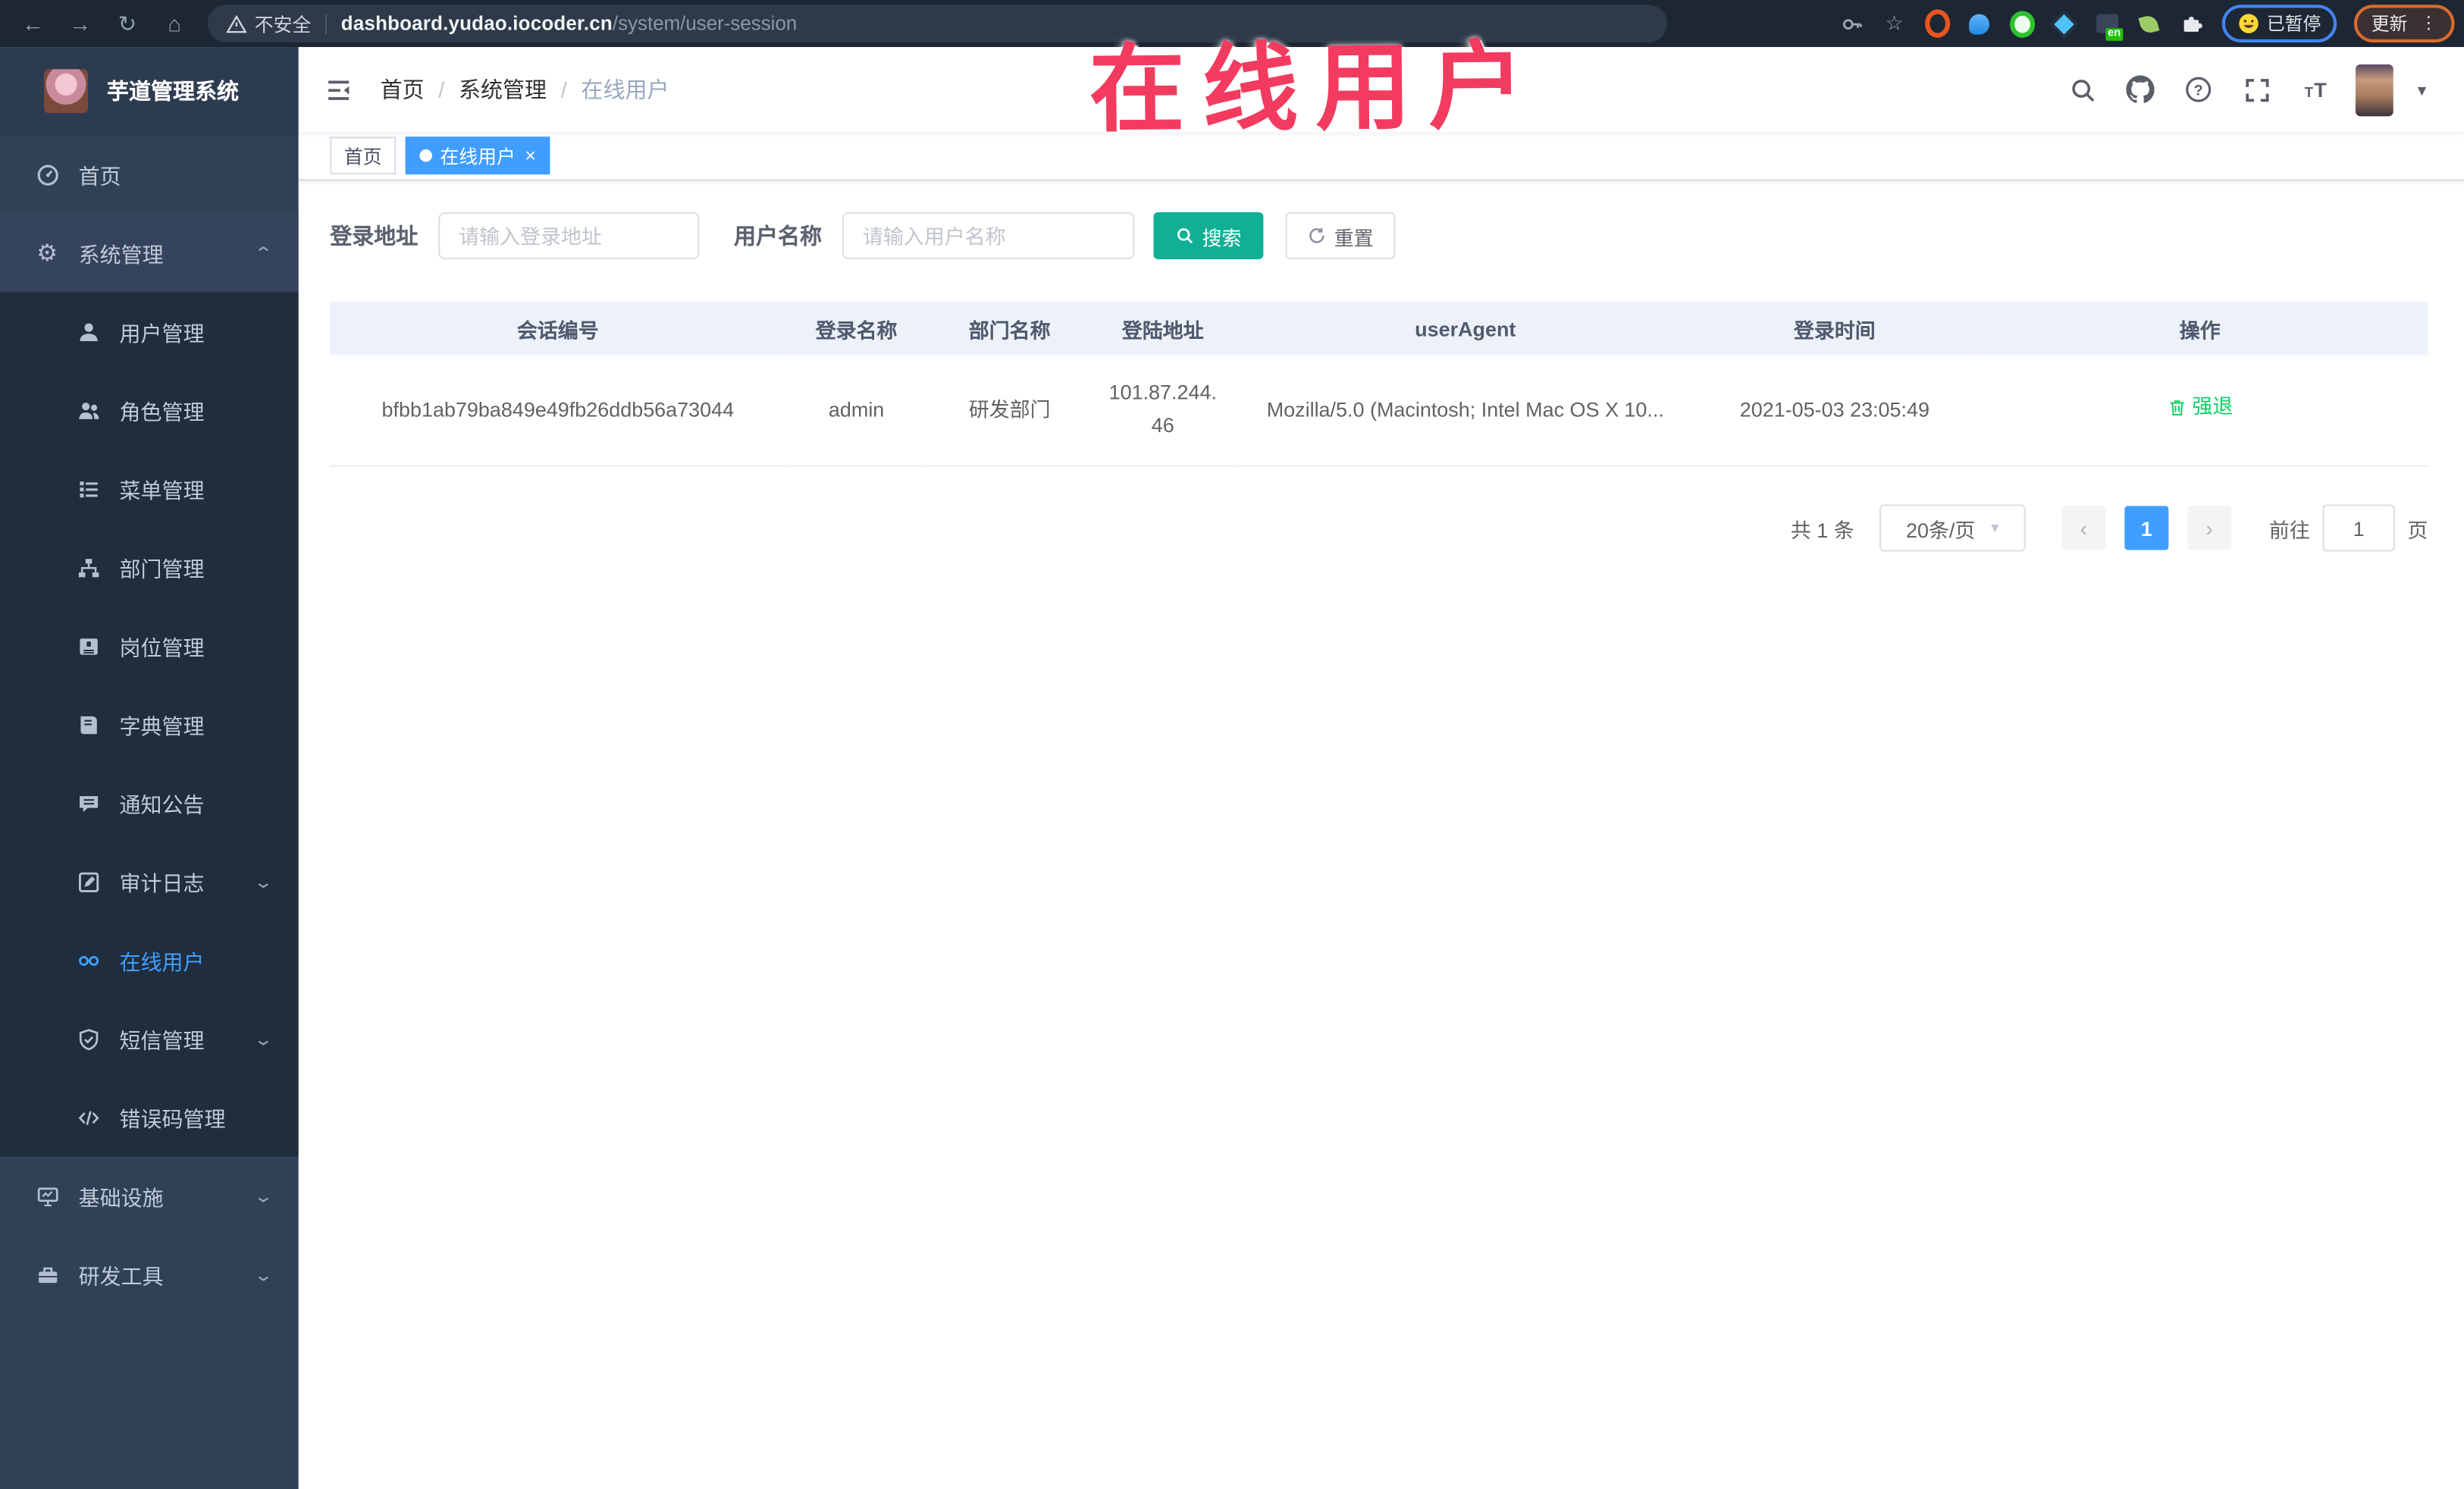  What do you see at coordinates (1354, 238) in the screenshot?
I see `reset-button-label: 重置` at bounding box center [1354, 238].